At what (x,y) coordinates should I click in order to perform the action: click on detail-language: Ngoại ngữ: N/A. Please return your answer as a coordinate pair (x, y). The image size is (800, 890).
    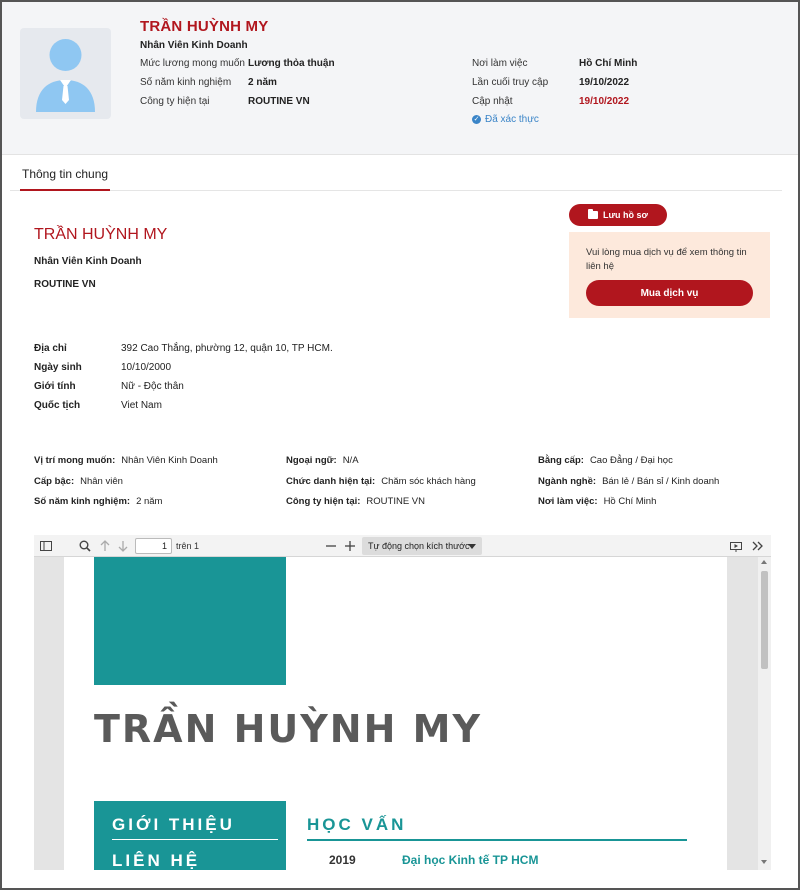
    Looking at the image, I should click on (322, 460).